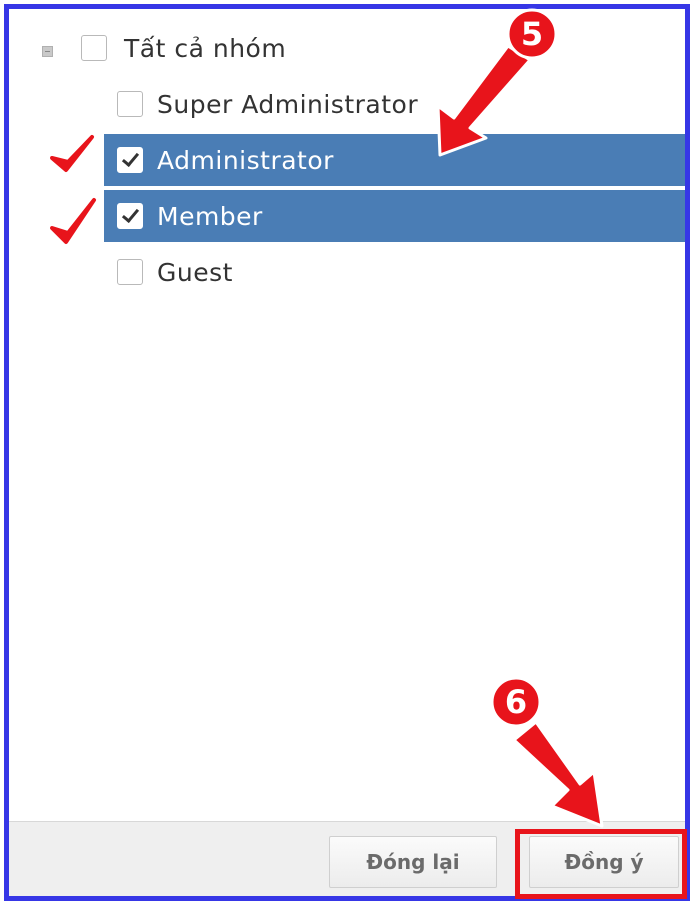 The image size is (700, 907). What do you see at coordinates (413, 862) in the screenshot?
I see `close-button: Đóng lại` at bounding box center [413, 862].